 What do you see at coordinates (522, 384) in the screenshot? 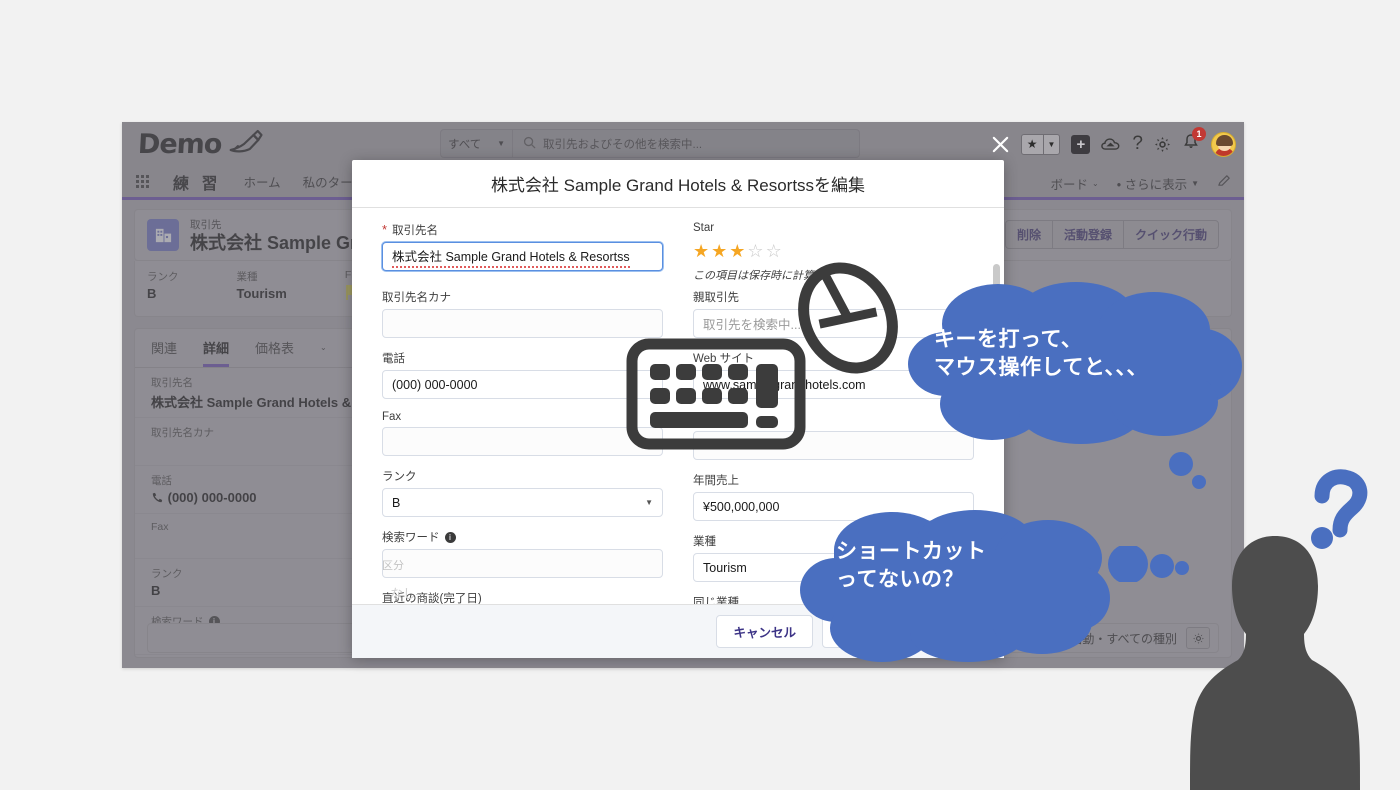
I see `phone-input: (000) 000-0000` at bounding box center [522, 384].